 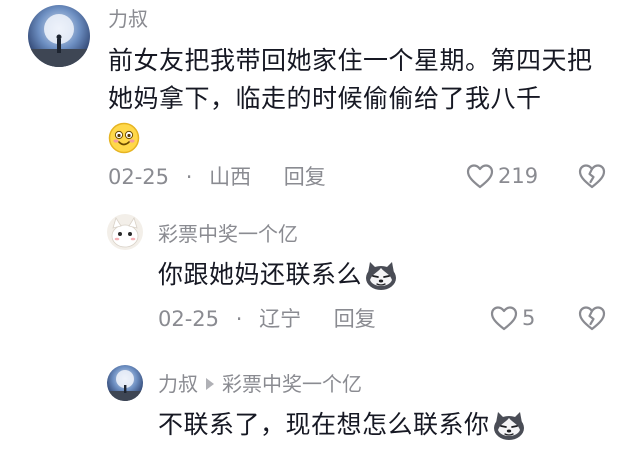 I want to click on like-button: 219, so click(x=502, y=176).